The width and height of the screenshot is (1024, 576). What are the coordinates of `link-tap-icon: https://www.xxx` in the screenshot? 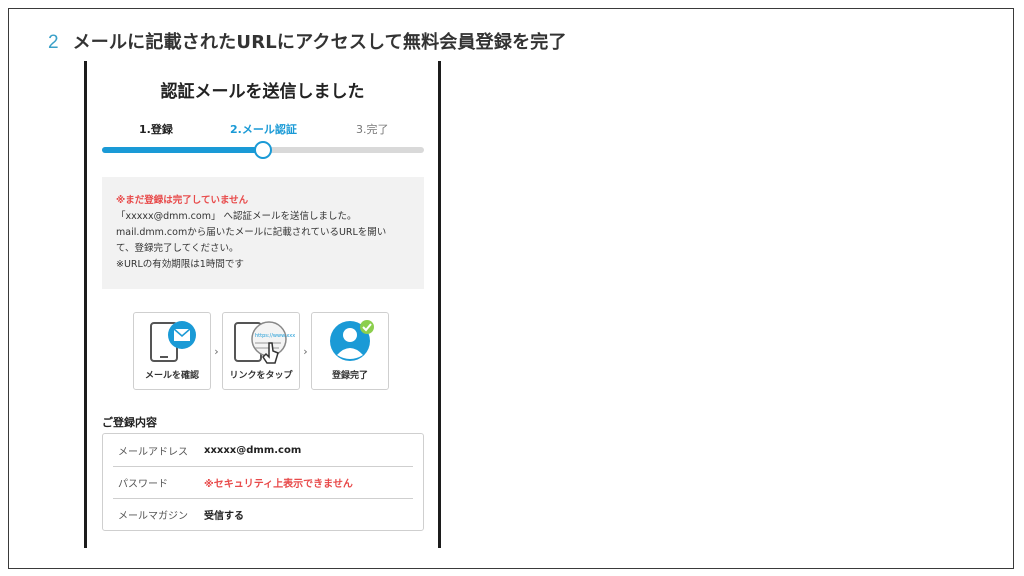 It's located at (264, 342).